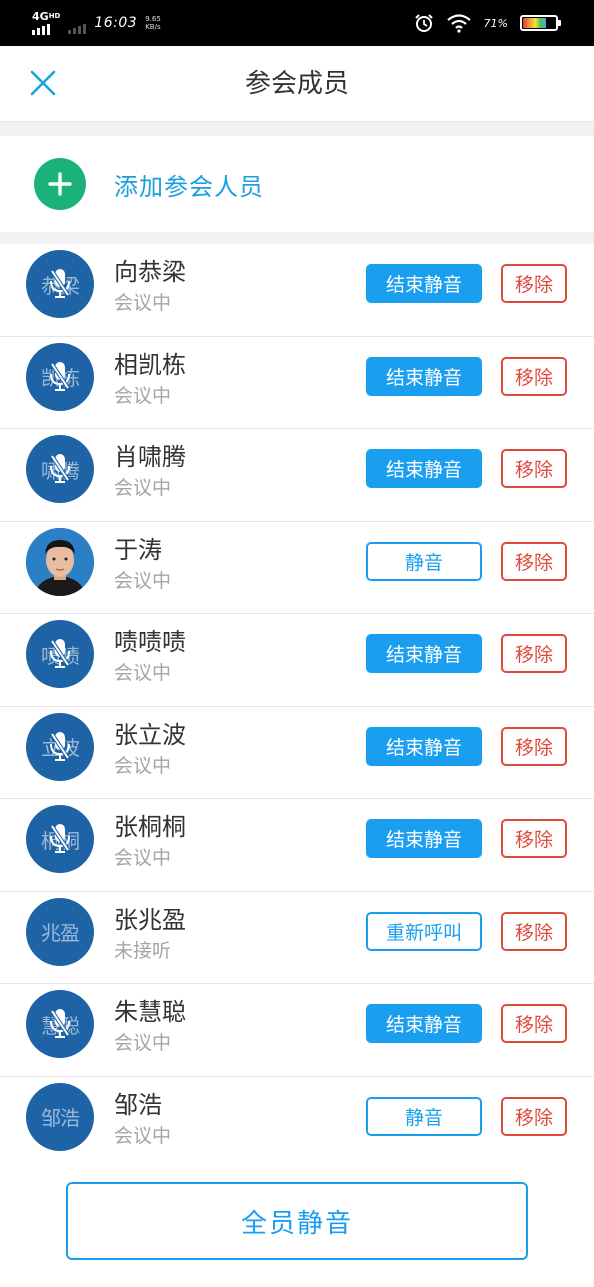 This screenshot has height=1287, width=594. I want to click on avatar, so click(60, 561).